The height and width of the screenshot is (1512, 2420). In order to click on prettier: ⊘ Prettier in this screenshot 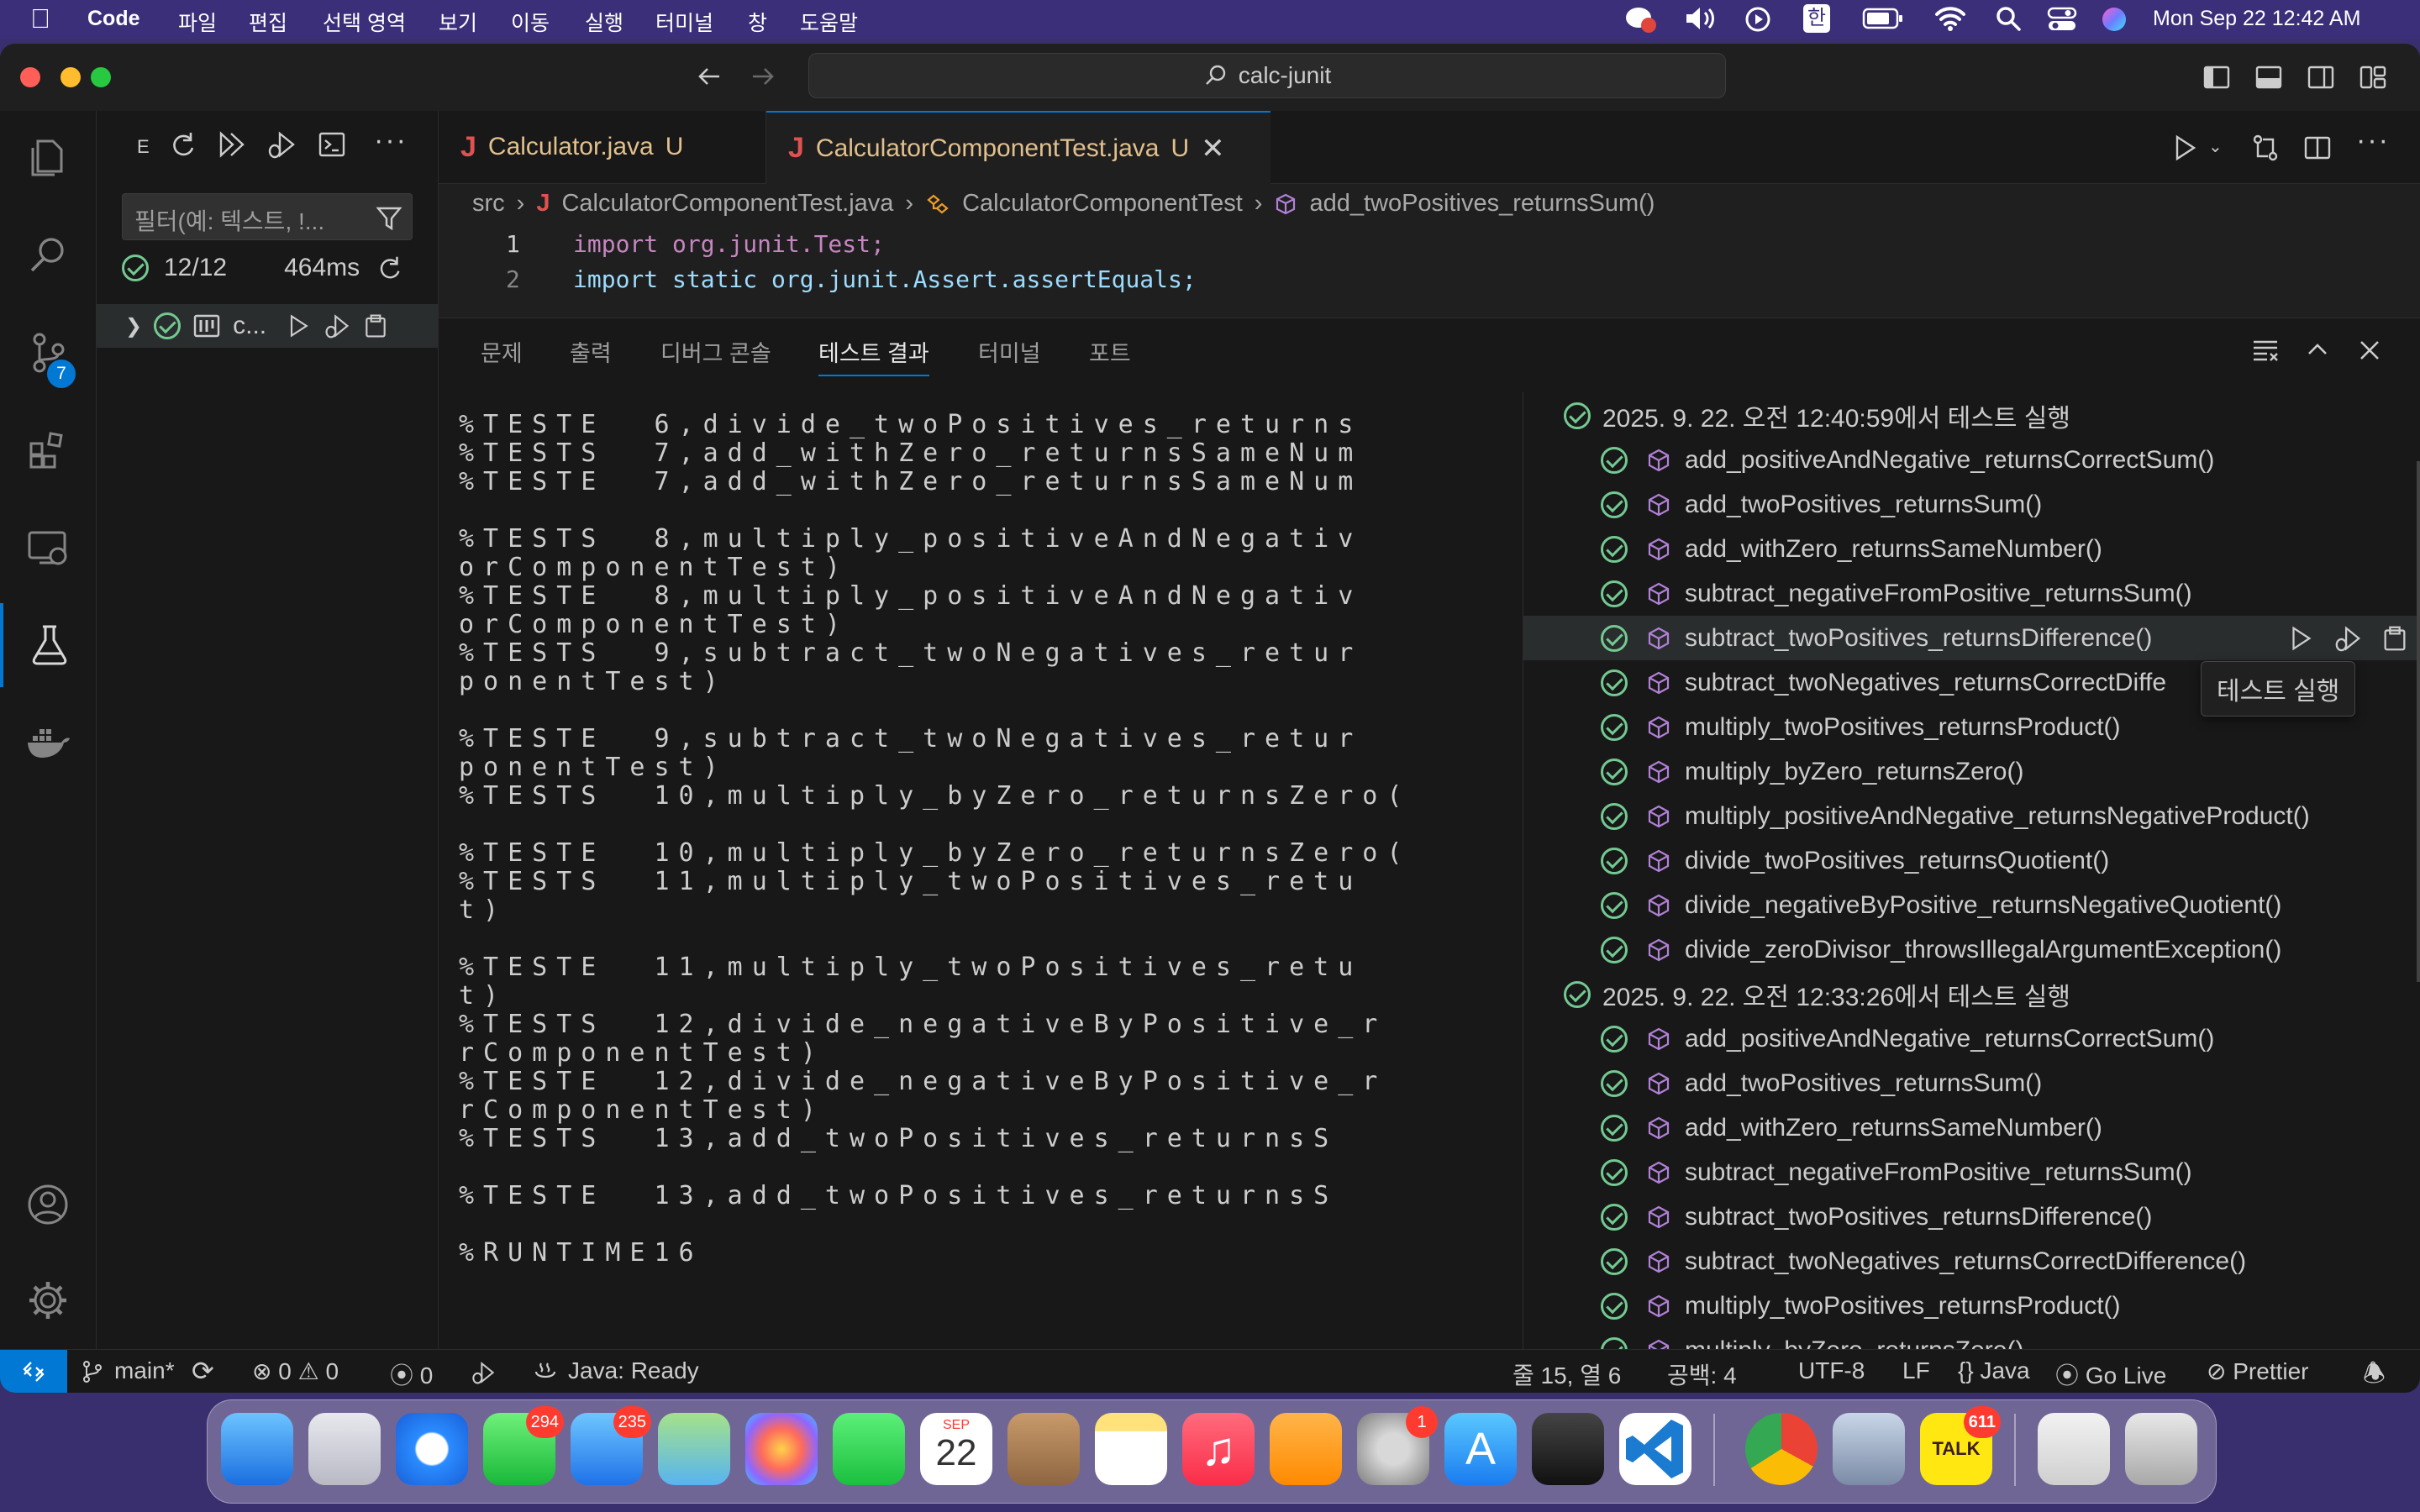, I will do `click(2258, 1371)`.